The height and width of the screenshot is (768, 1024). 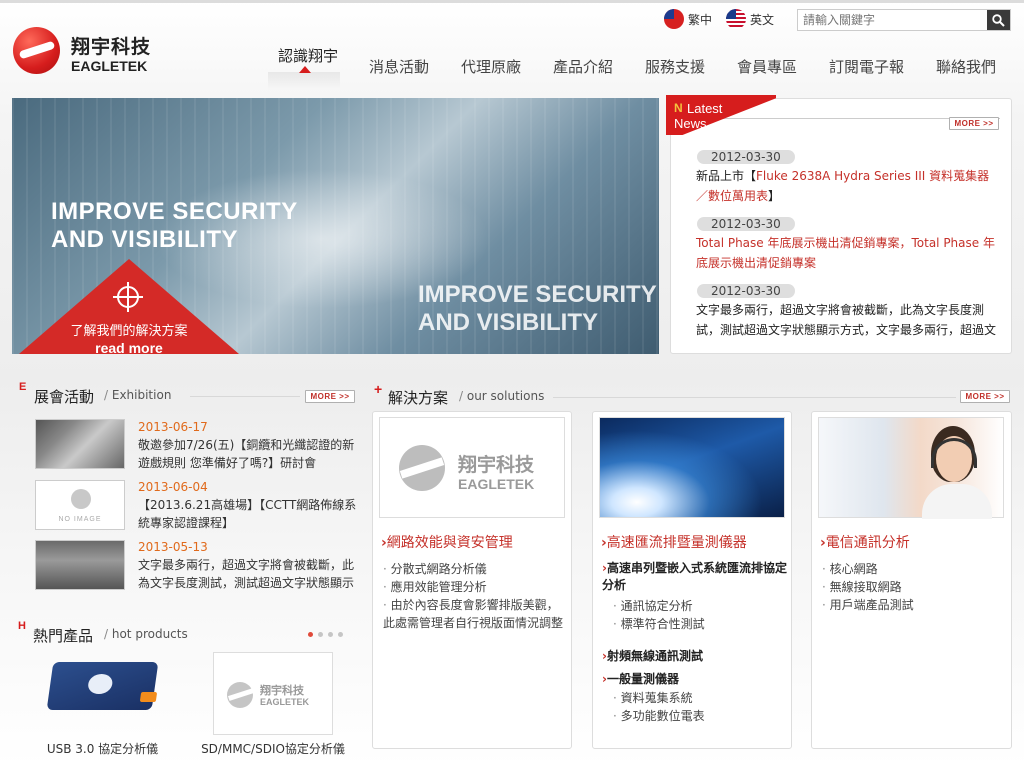 I want to click on card-logo-zh: 翔宇科技, so click(x=496, y=465).